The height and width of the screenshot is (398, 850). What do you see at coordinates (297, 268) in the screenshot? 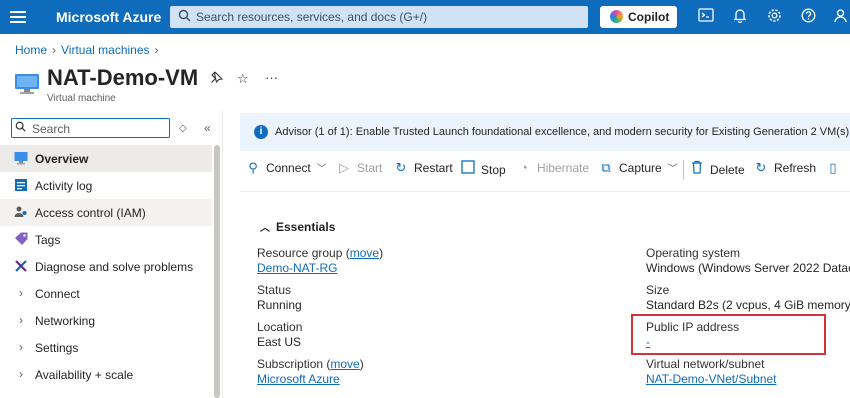
I see `resource-group-link: Demo-NAT-RG` at bounding box center [297, 268].